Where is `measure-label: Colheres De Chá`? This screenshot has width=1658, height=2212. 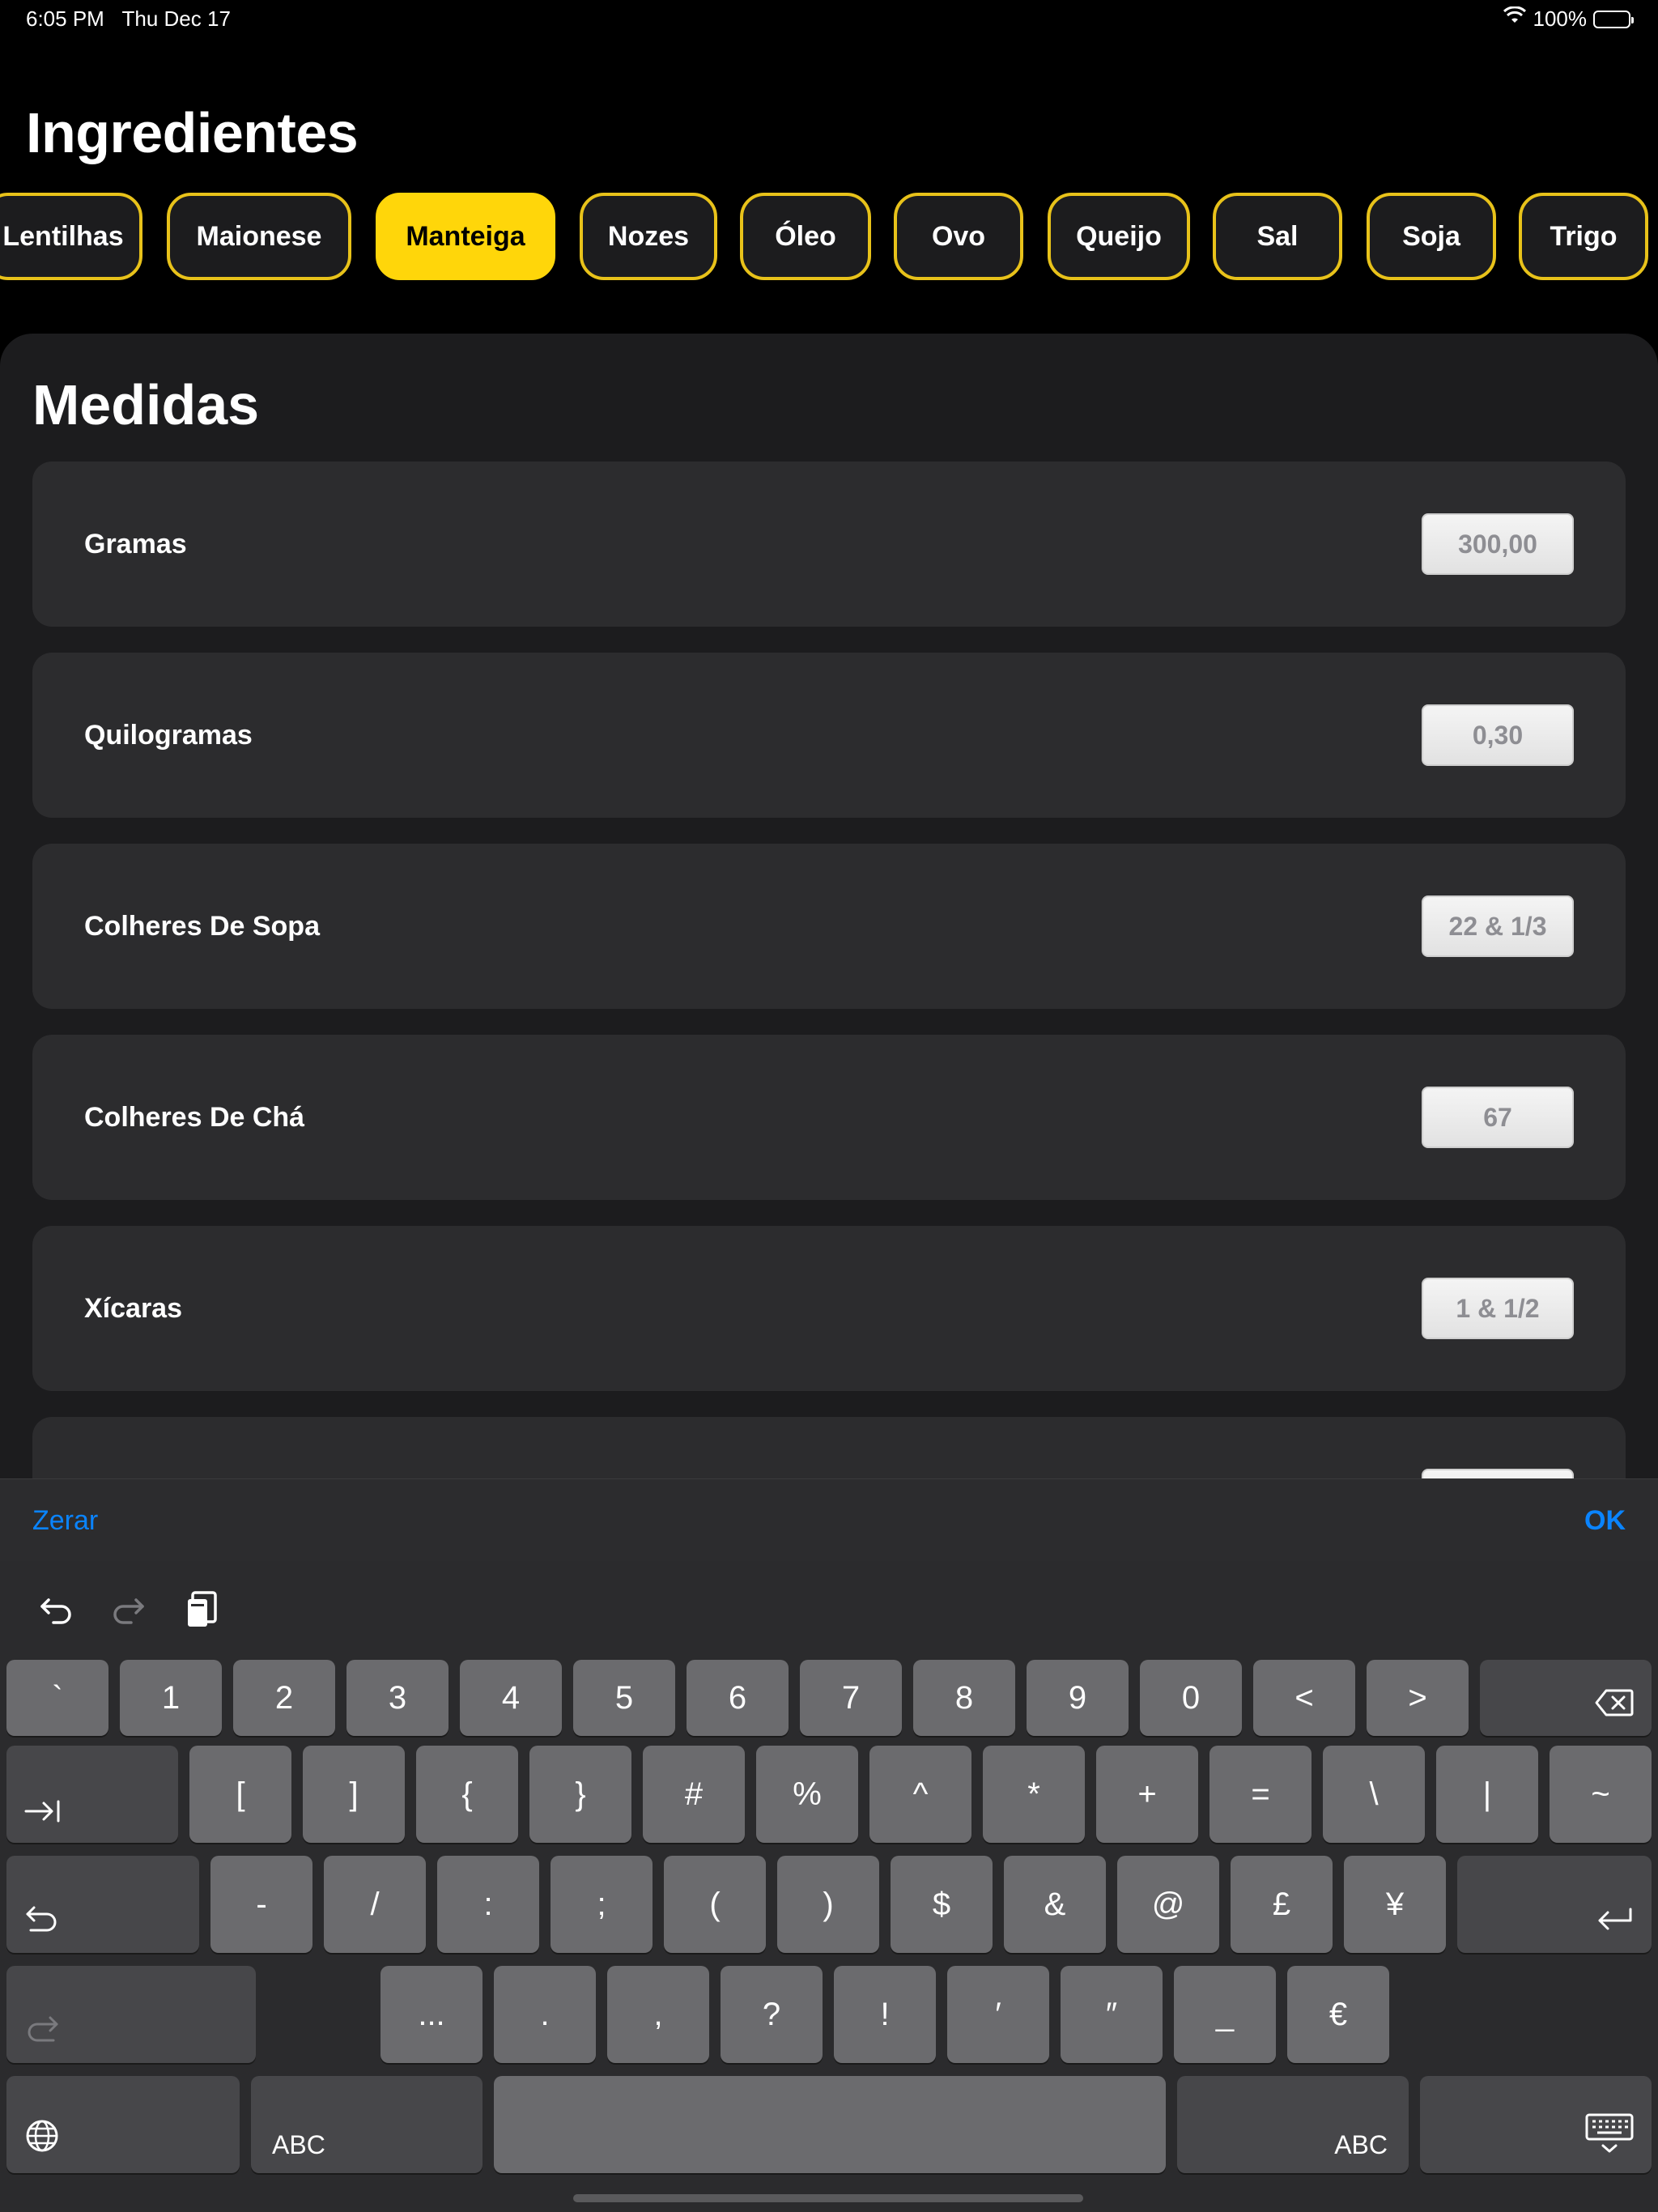
measure-label: Colheres De Chá is located at coordinates (194, 1117).